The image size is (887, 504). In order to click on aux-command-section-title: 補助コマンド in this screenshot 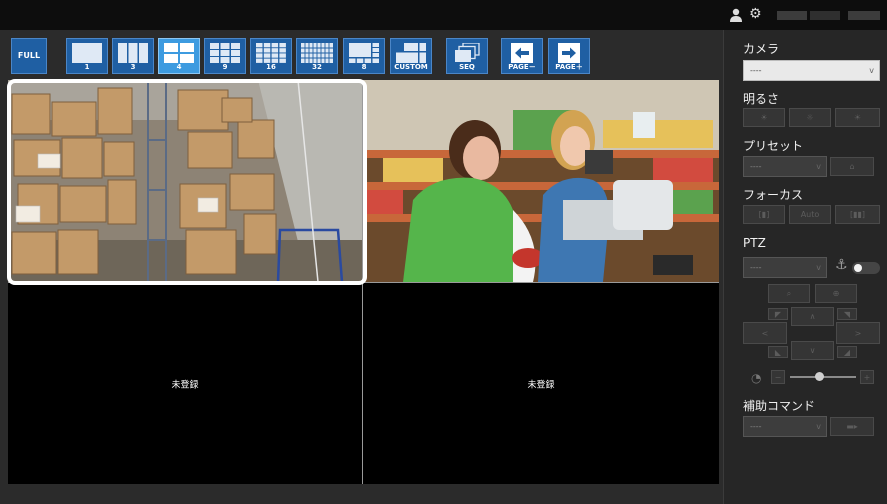, I will do `click(779, 406)`.